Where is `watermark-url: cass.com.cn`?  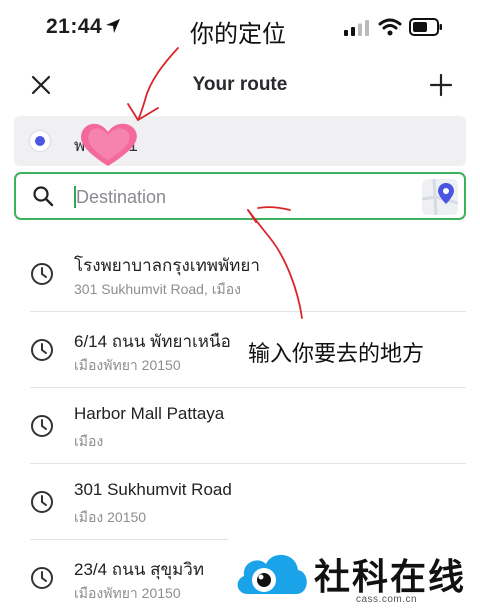 watermark-url: cass.com.cn is located at coordinates (387, 599).